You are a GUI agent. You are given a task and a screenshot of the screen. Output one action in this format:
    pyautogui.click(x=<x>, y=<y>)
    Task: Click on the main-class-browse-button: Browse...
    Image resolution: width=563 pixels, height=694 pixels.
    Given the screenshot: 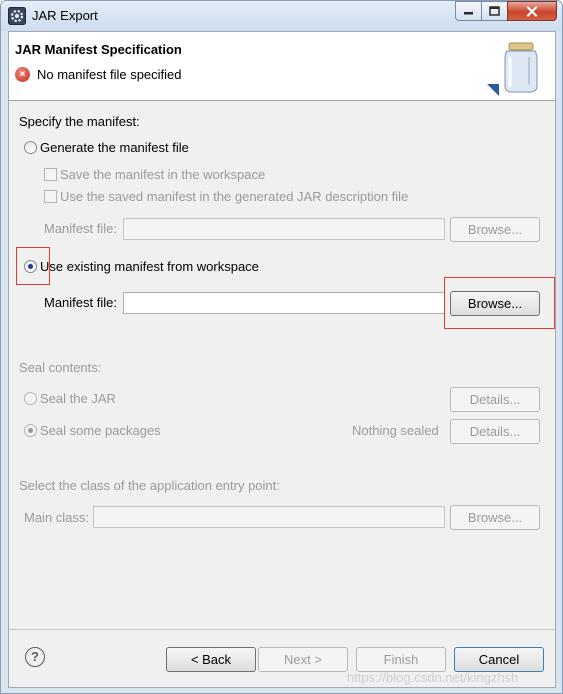 What is the action you would take?
    pyautogui.click(x=495, y=517)
    